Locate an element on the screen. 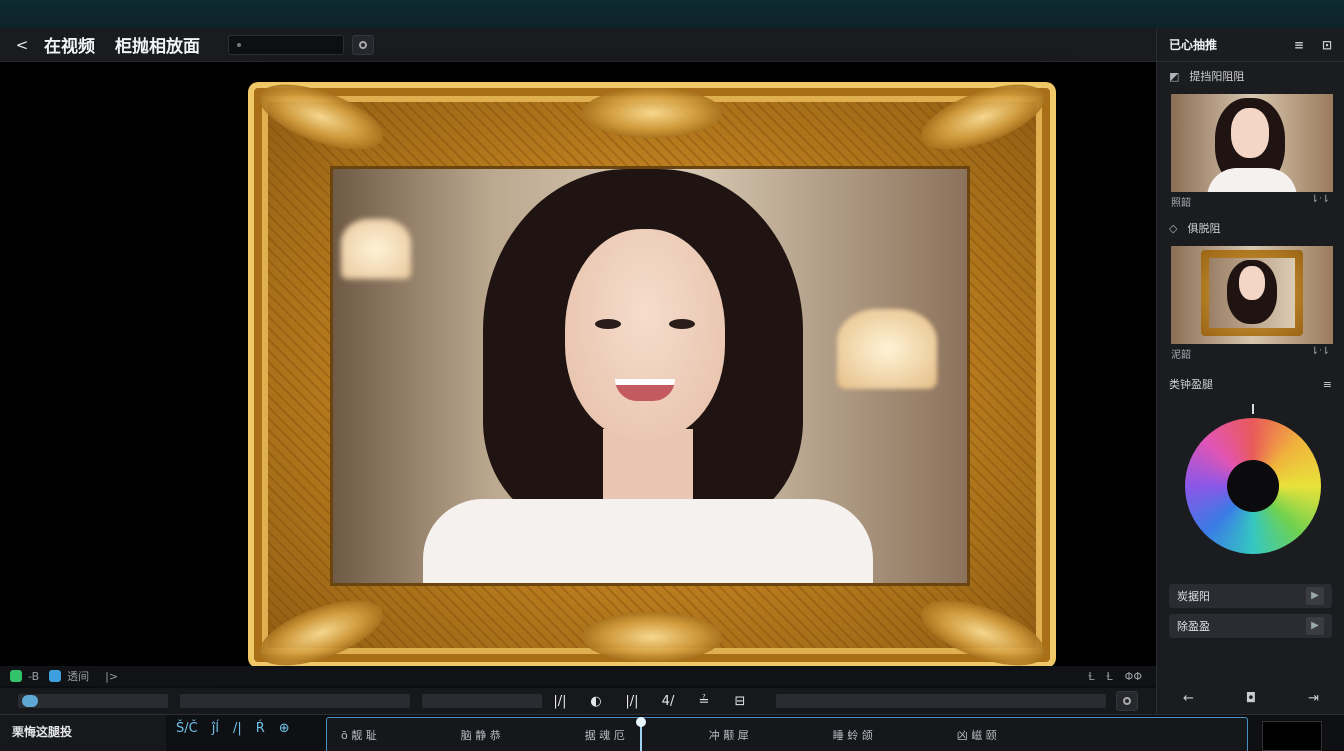 This screenshot has height=751, width=1344. thumbnail-meta: 照韶 ⇂ᐧ⇂ is located at coordinates (1250, 200).